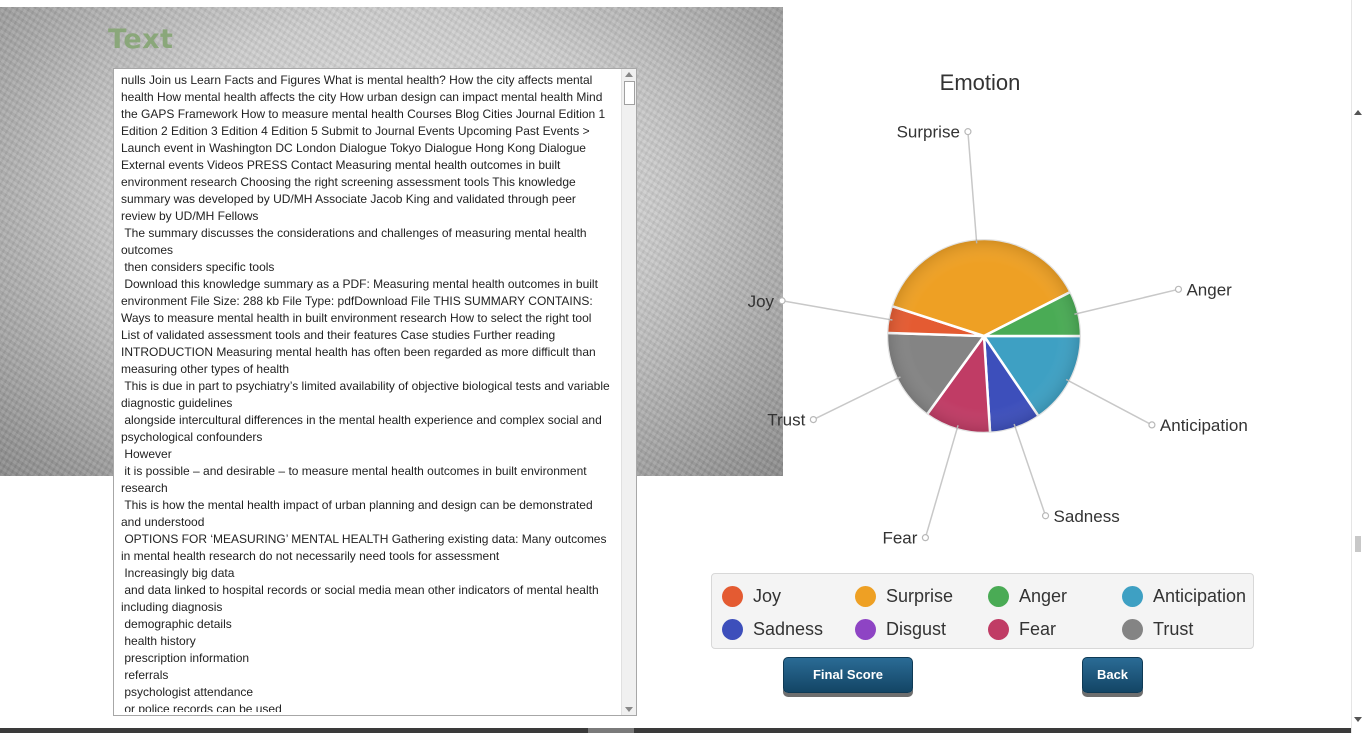 This screenshot has width=1364, height=733. What do you see at coordinates (682, 3) in the screenshot?
I see `top-bar` at bounding box center [682, 3].